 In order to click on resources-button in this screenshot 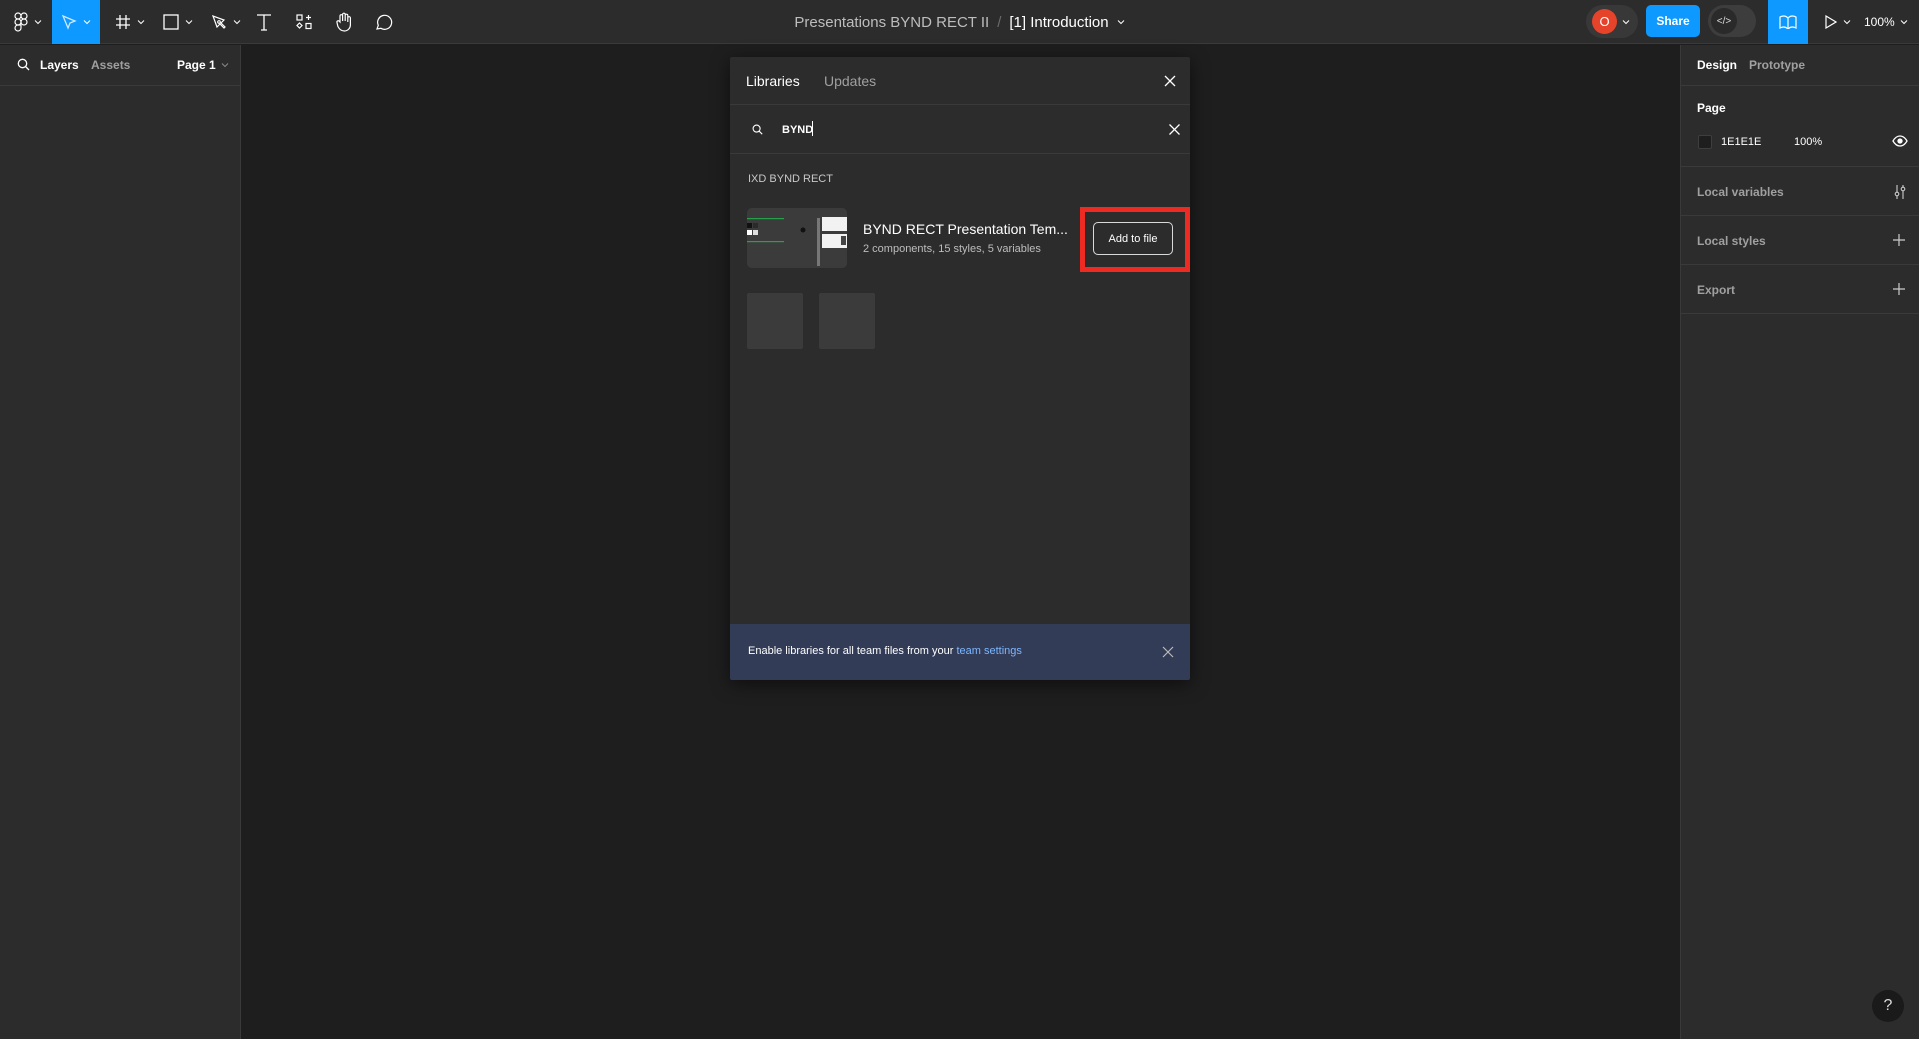, I will do `click(304, 22)`.